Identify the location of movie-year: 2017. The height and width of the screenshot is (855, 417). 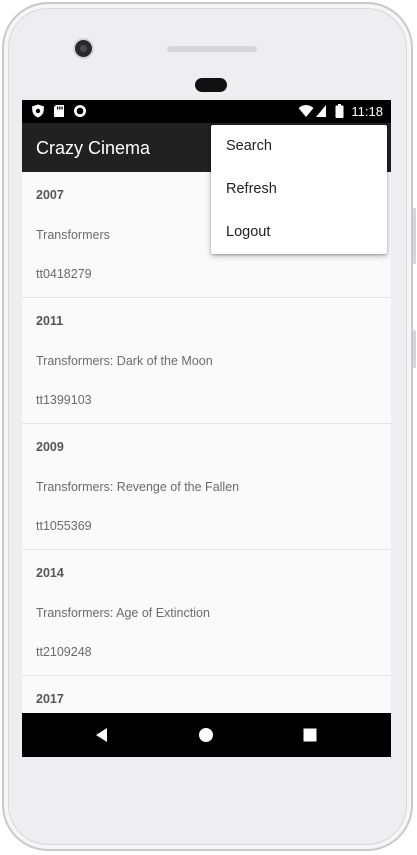
(50, 699).